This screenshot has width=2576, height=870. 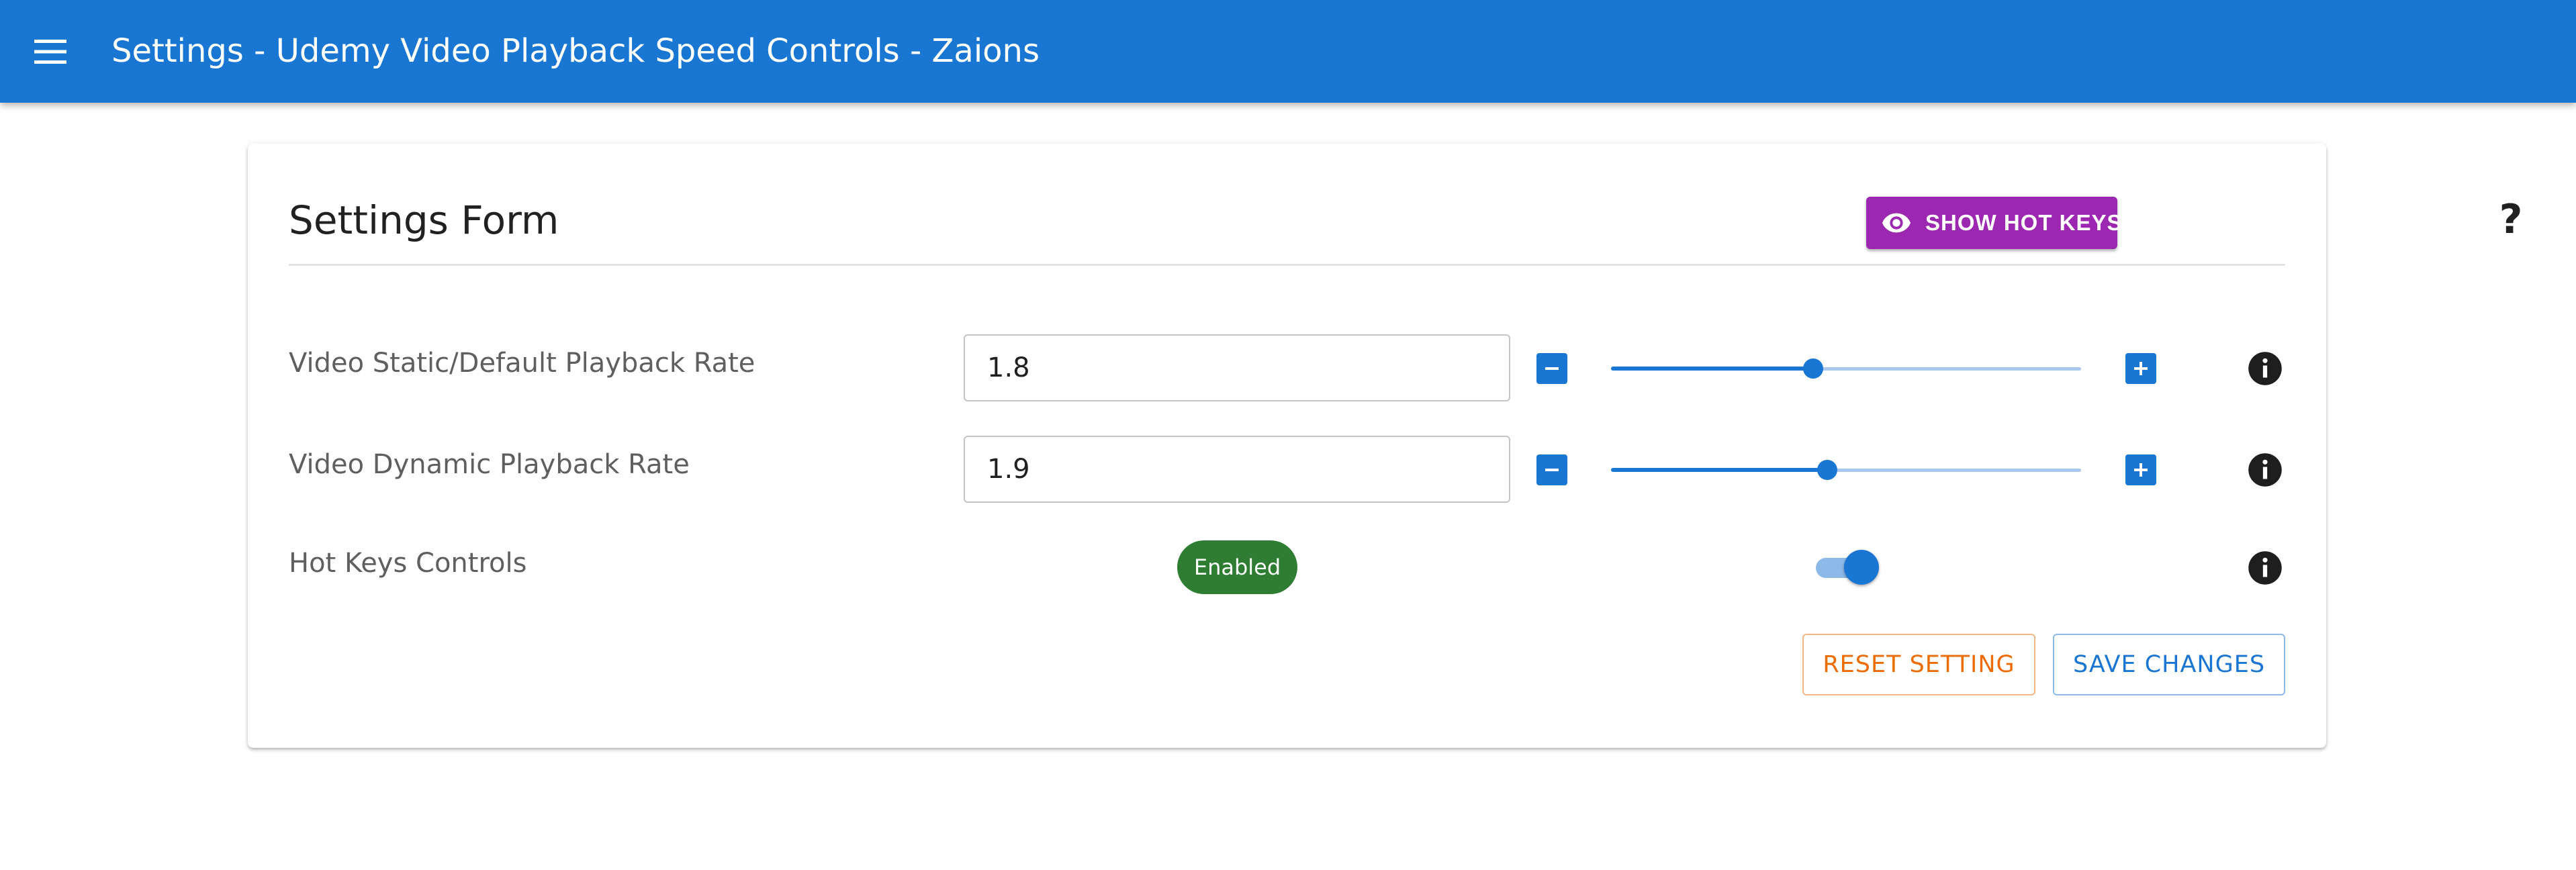 I want to click on toggle-thumb, so click(x=1861, y=567).